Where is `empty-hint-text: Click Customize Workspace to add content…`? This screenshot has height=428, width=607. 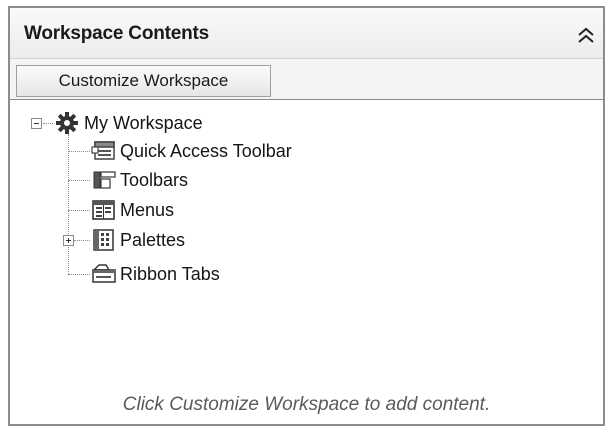
empty-hint-text: Click Customize Workspace to add content… is located at coordinates (306, 404).